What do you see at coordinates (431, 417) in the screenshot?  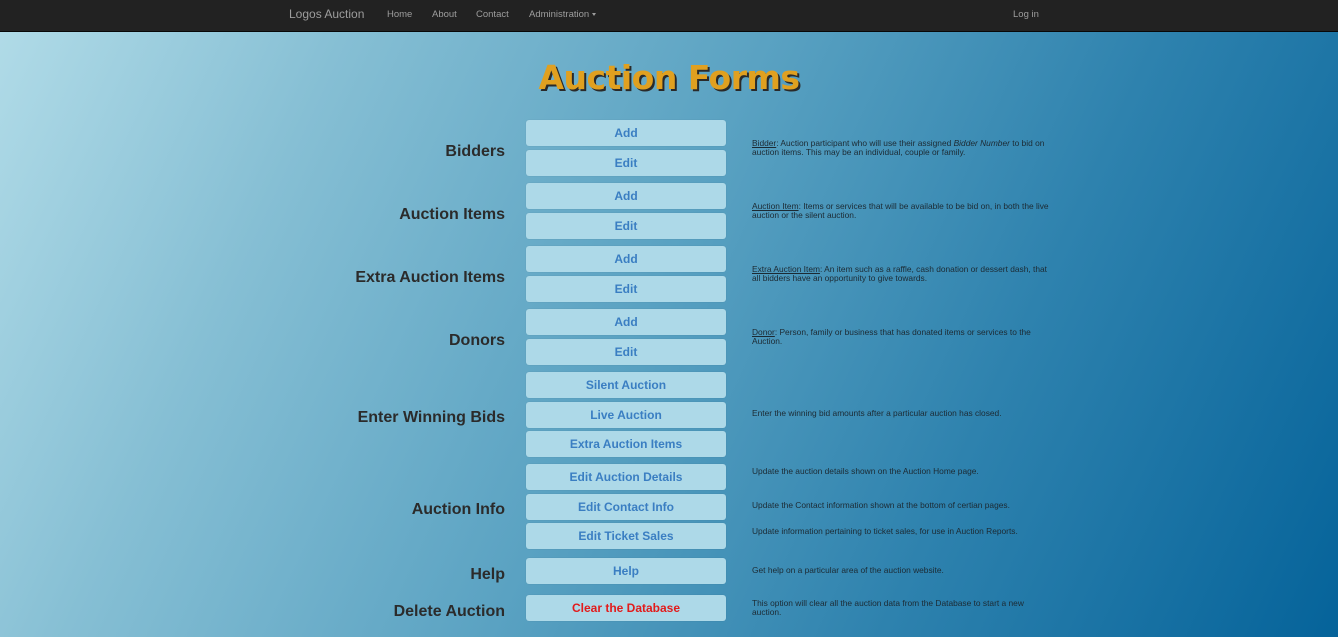 I see `section-label-enter-winning-bids: Enter Winning Bids` at bounding box center [431, 417].